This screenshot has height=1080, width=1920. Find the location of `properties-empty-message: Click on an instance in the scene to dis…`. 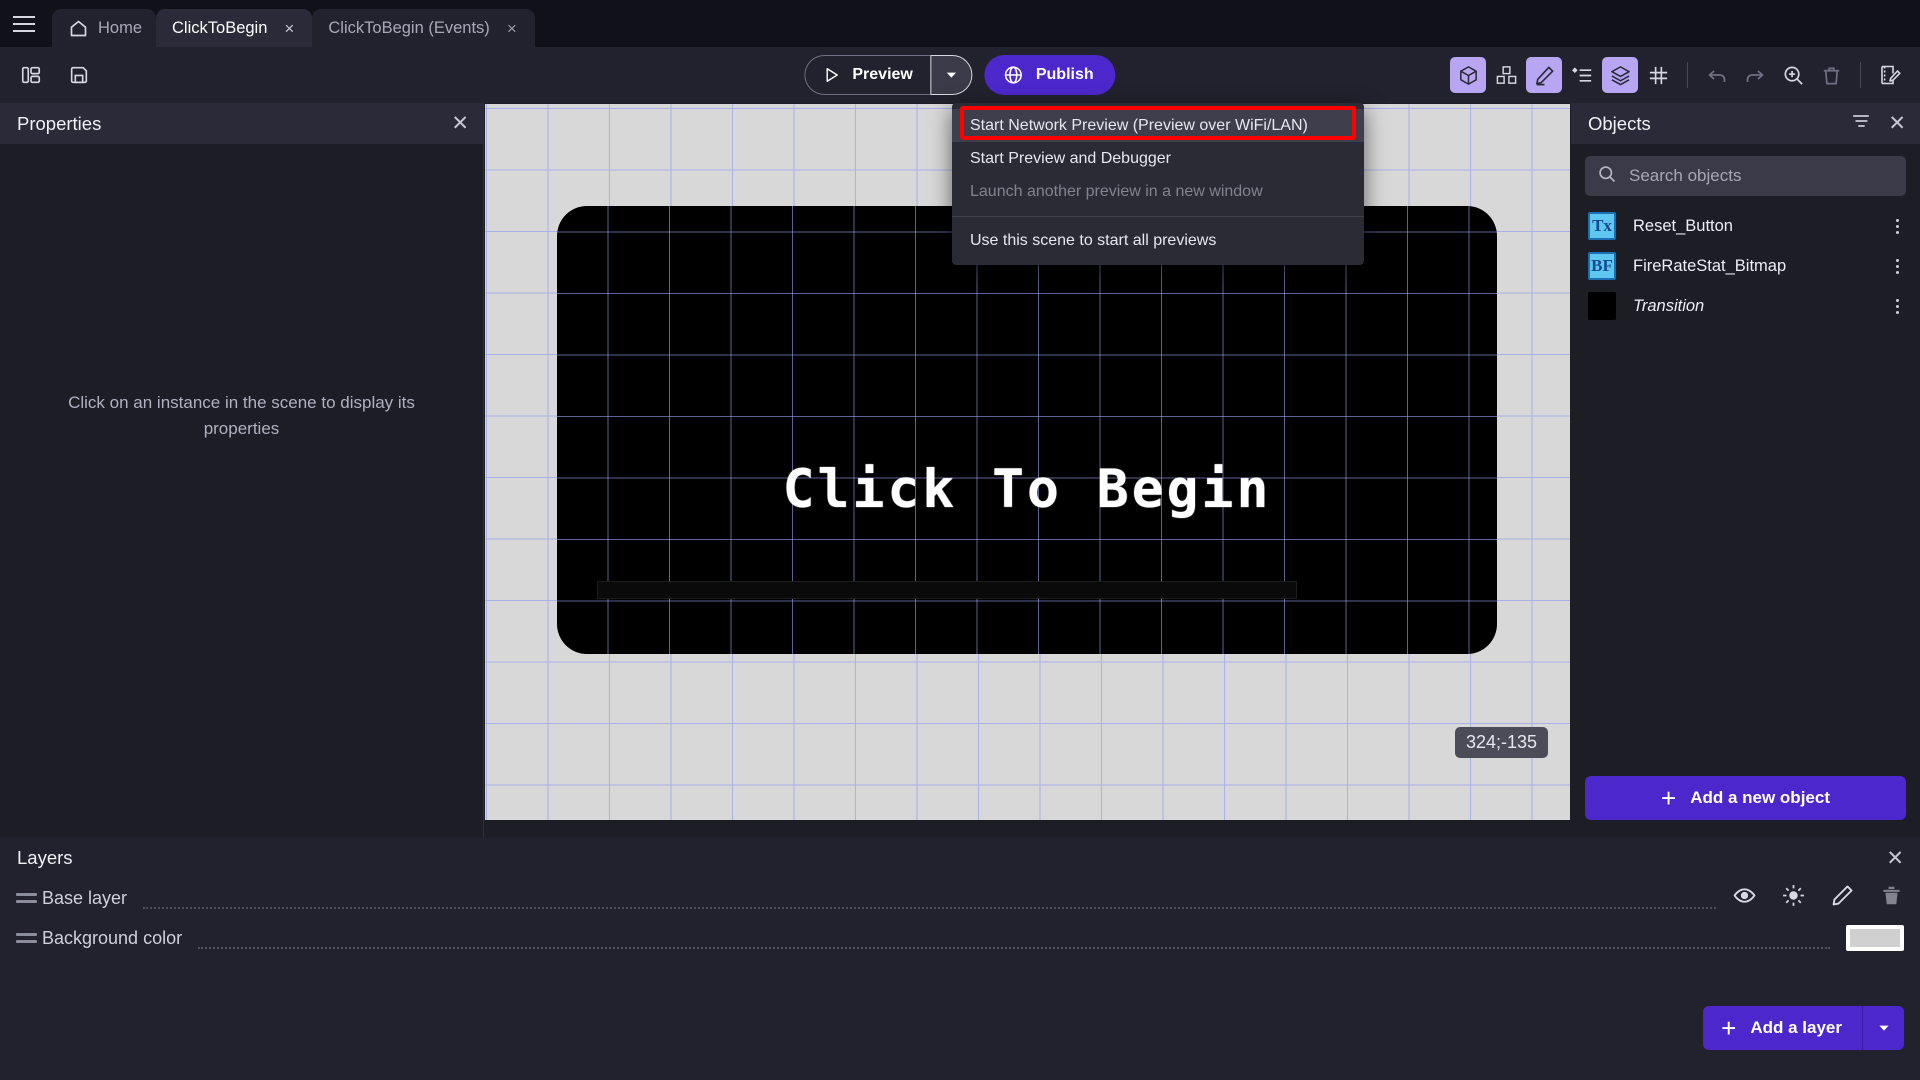

properties-empty-message: Click on an instance in the scene to dis… is located at coordinates (241, 415).